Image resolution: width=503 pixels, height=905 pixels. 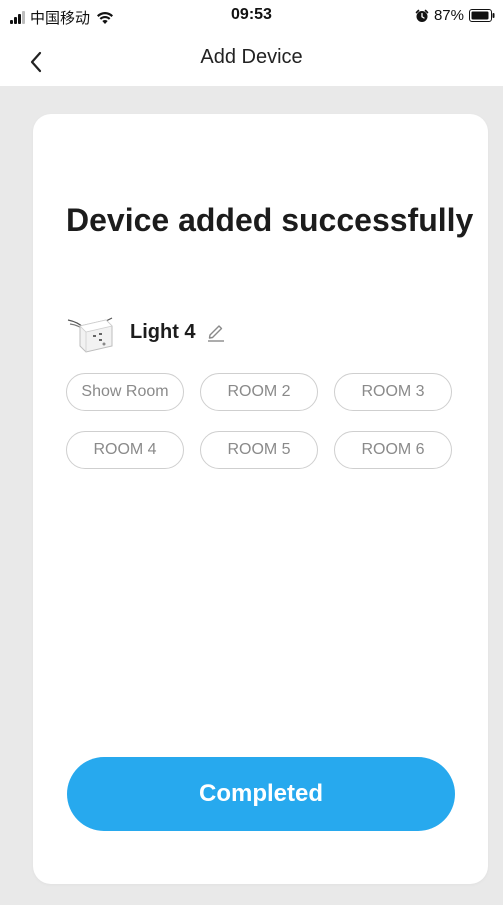 I want to click on nav-bar: Add Device, so click(x=251, y=61).